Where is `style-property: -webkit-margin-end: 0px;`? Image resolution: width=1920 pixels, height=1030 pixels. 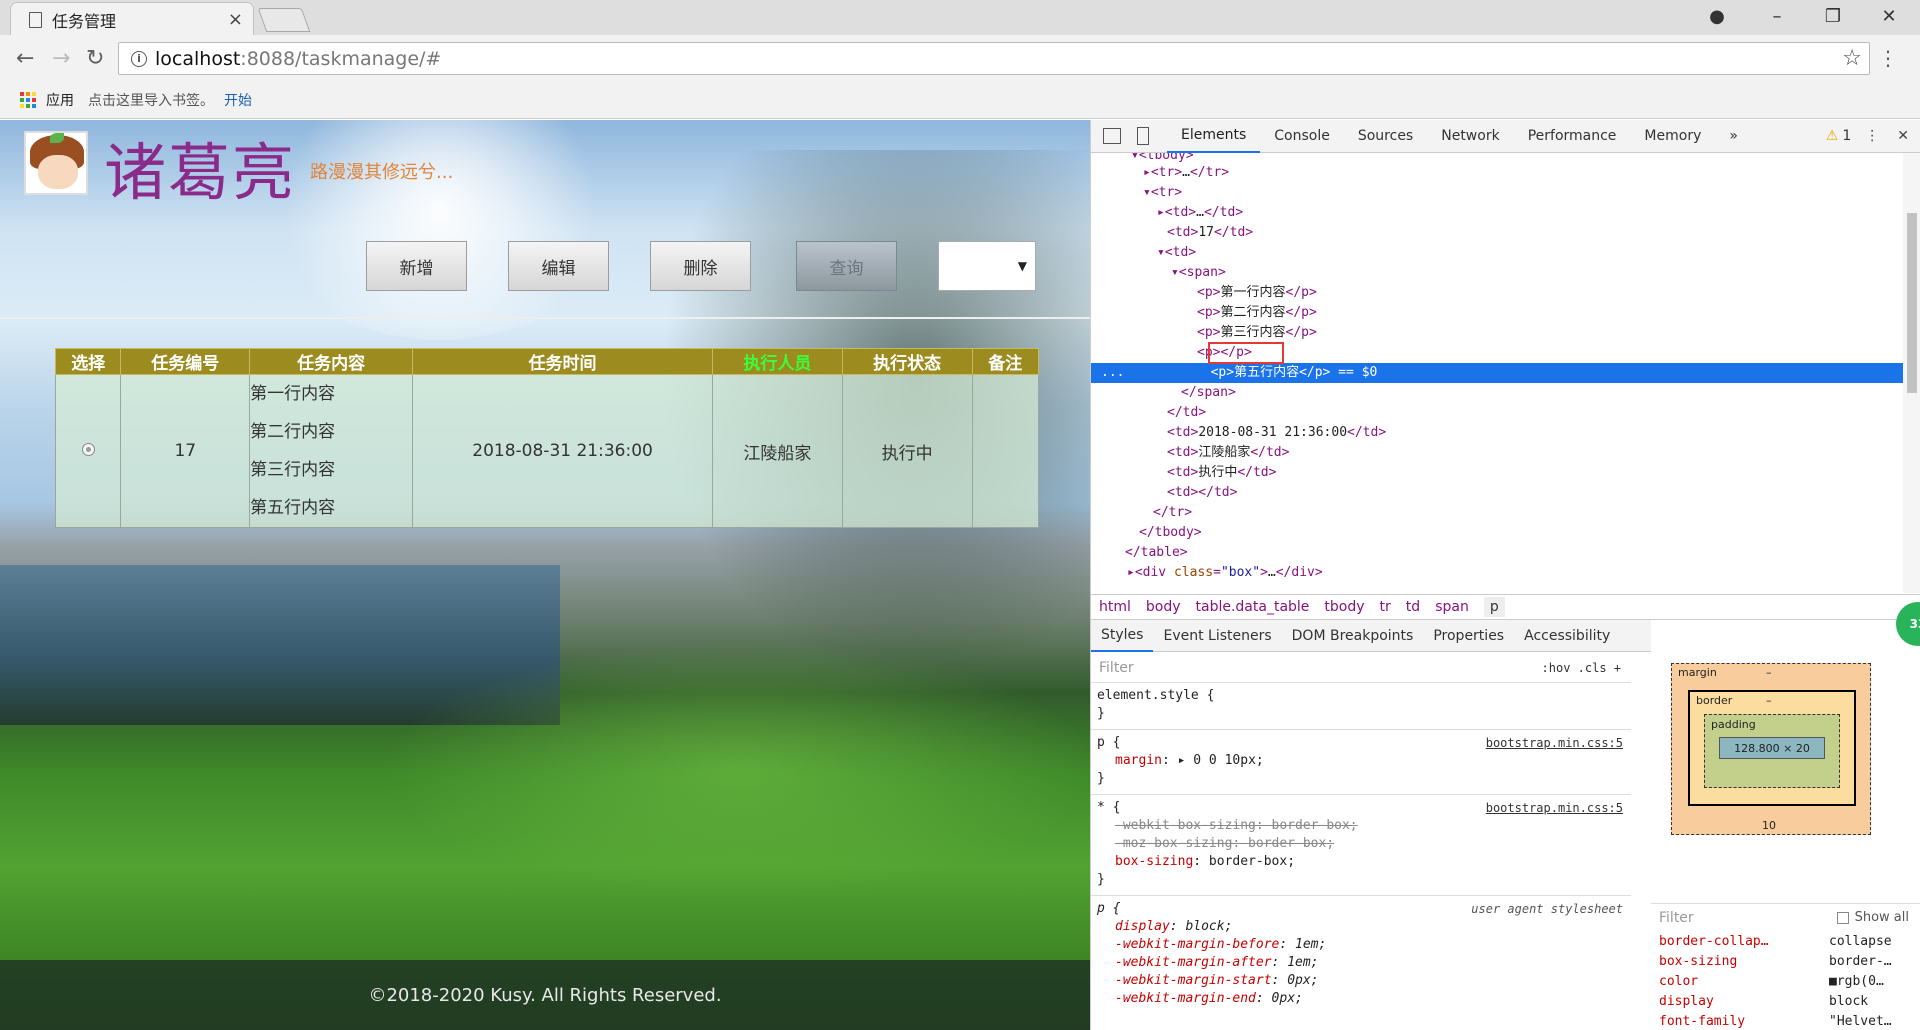 style-property: -webkit-margin-end: 0px; is located at coordinates (1361, 999).